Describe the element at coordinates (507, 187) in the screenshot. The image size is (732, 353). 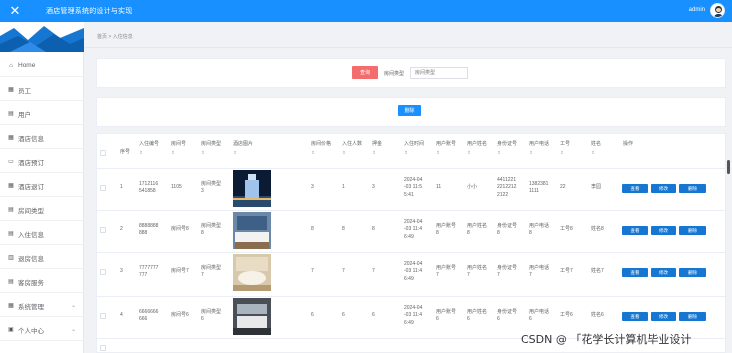
I see `cell-text: 2212212` at that location.